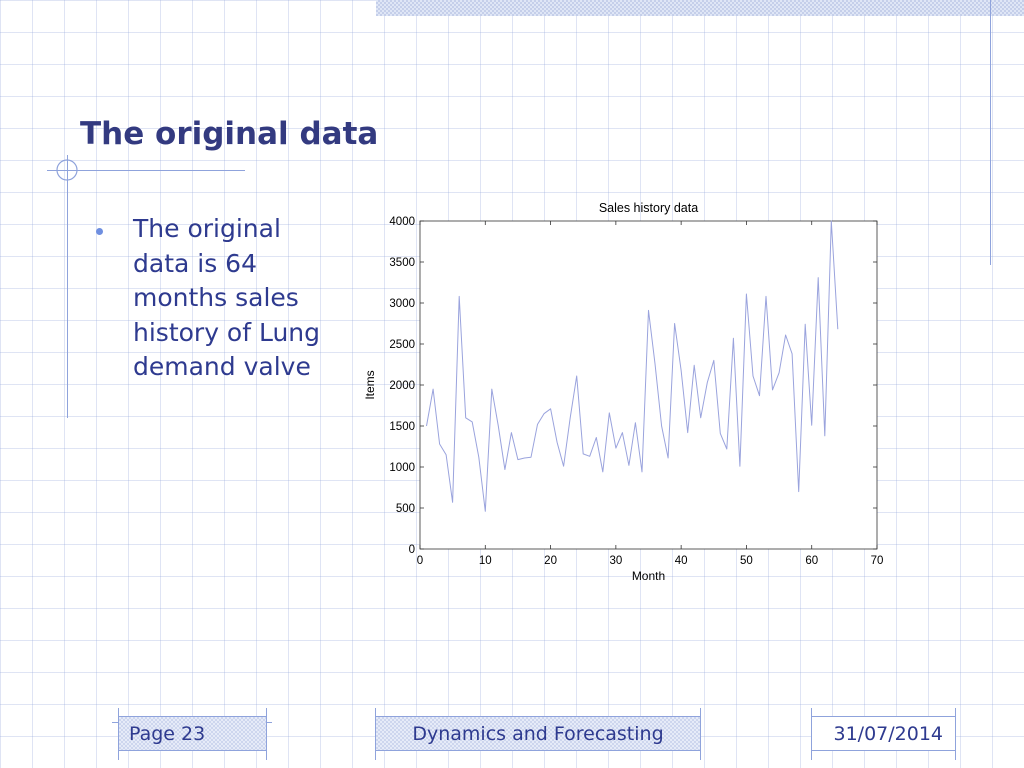 The image size is (1024, 768). Describe the element at coordinates (402, 468) in the screenshot. I see `y-tick-label: 1000` at that location.